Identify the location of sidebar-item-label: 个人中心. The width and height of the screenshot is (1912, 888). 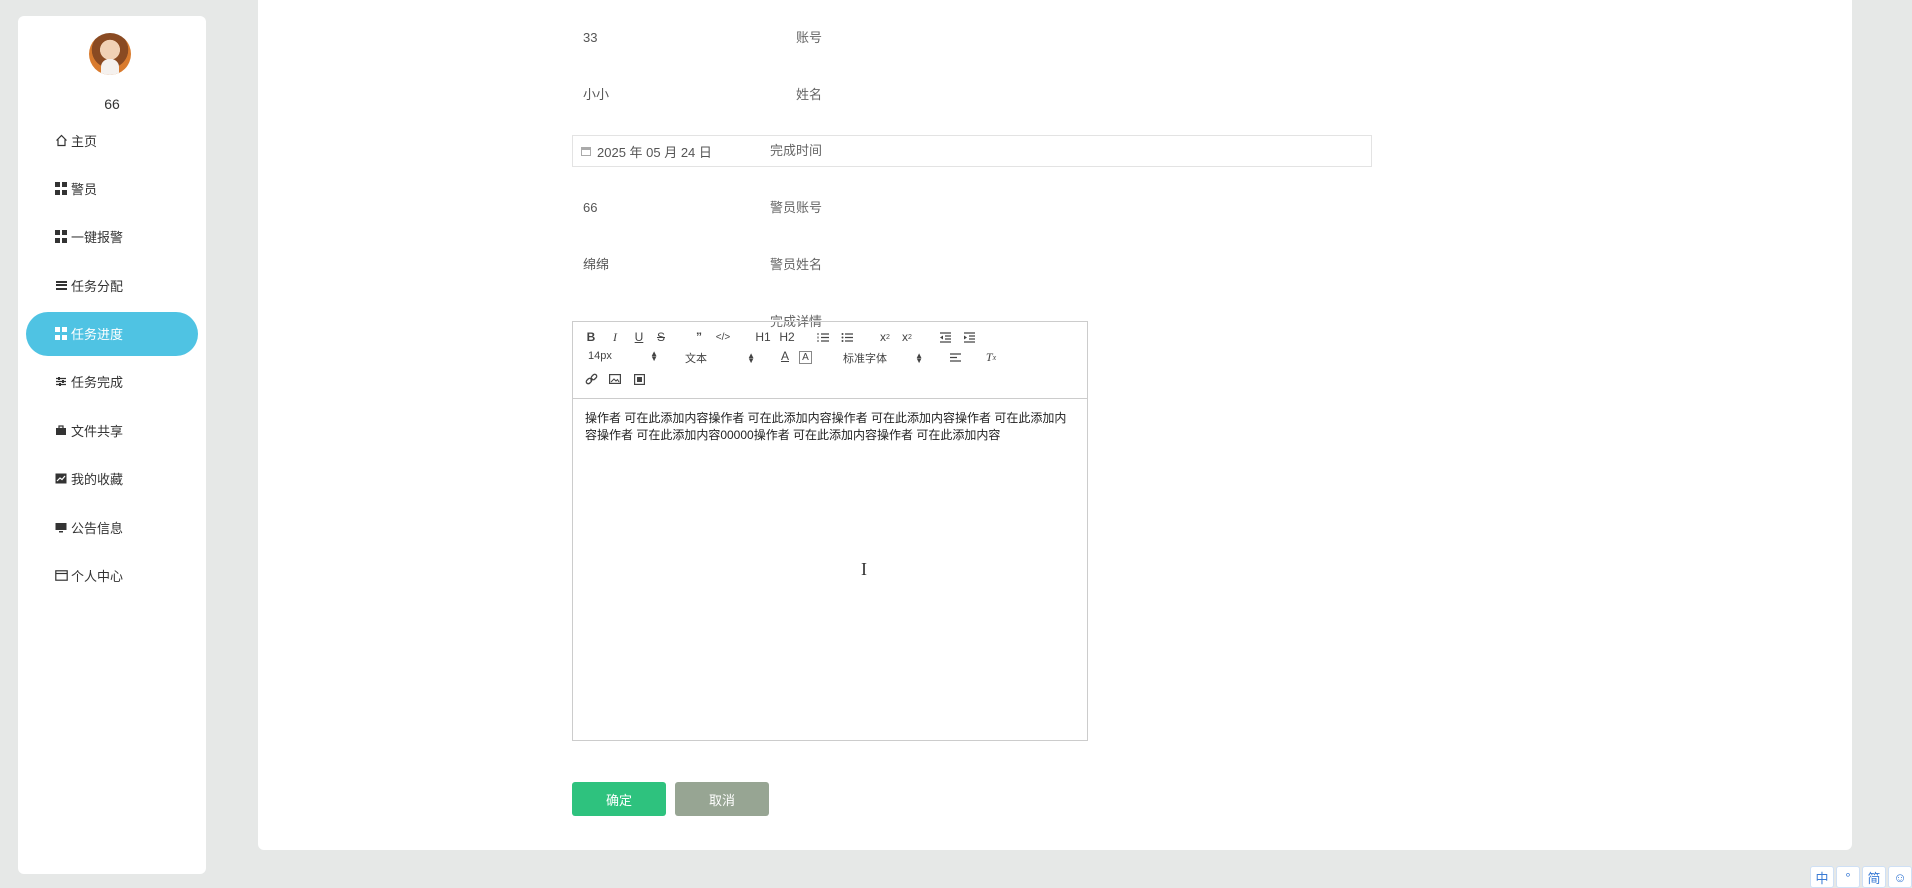
(97, 577).